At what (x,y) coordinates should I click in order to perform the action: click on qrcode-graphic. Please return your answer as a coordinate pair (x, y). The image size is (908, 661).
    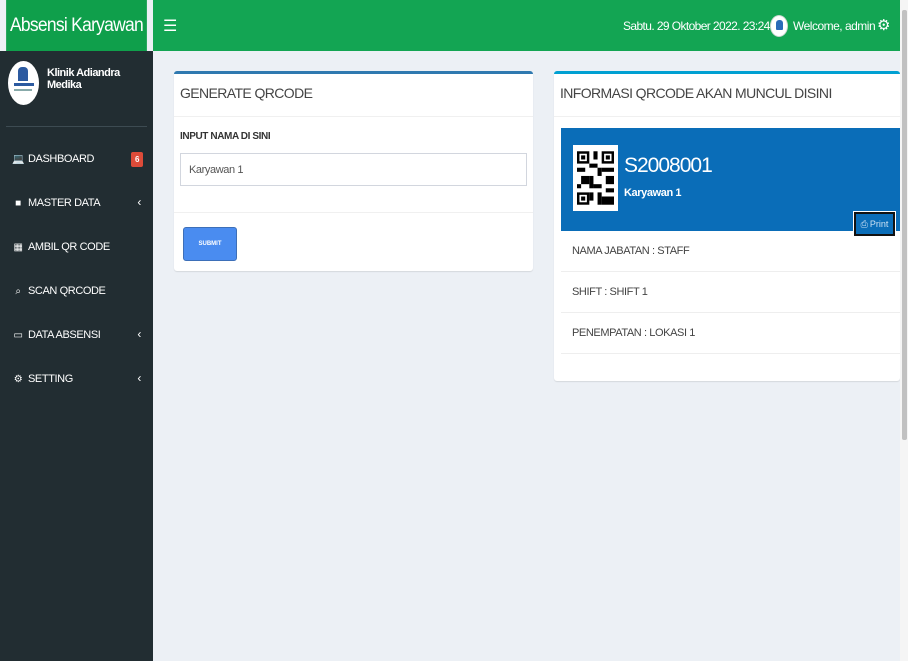
    Looking at the image, I should click on (595, 178).